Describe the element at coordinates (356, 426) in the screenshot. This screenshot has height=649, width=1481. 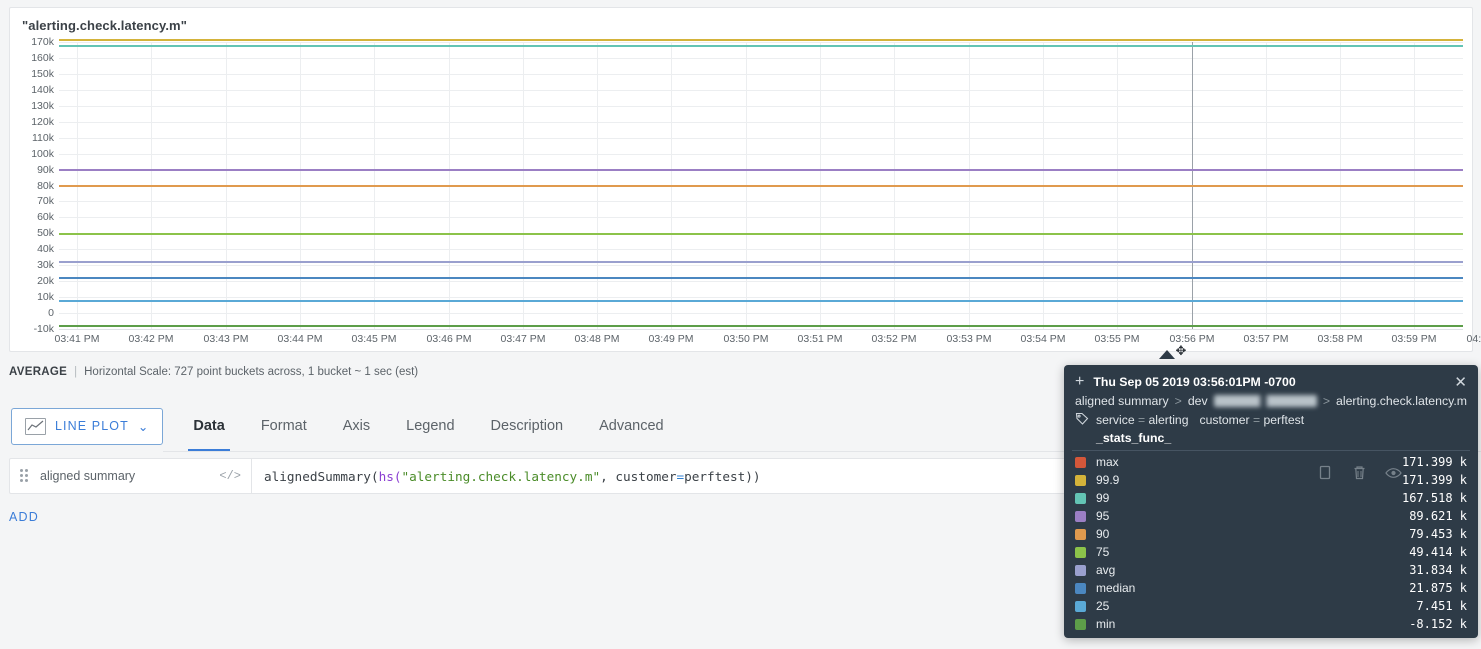
I see `tab-axis: Axis` at that location.